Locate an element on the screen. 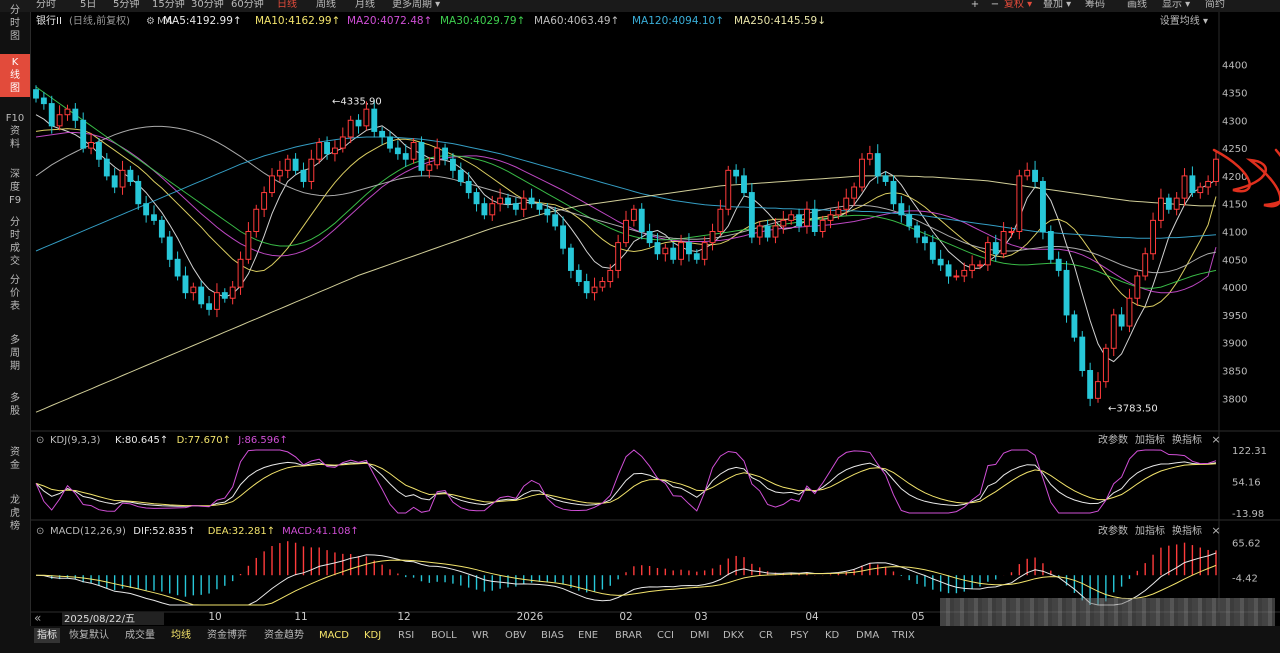  sidebar-item: 资 金 is located at coordinates (15, 459).